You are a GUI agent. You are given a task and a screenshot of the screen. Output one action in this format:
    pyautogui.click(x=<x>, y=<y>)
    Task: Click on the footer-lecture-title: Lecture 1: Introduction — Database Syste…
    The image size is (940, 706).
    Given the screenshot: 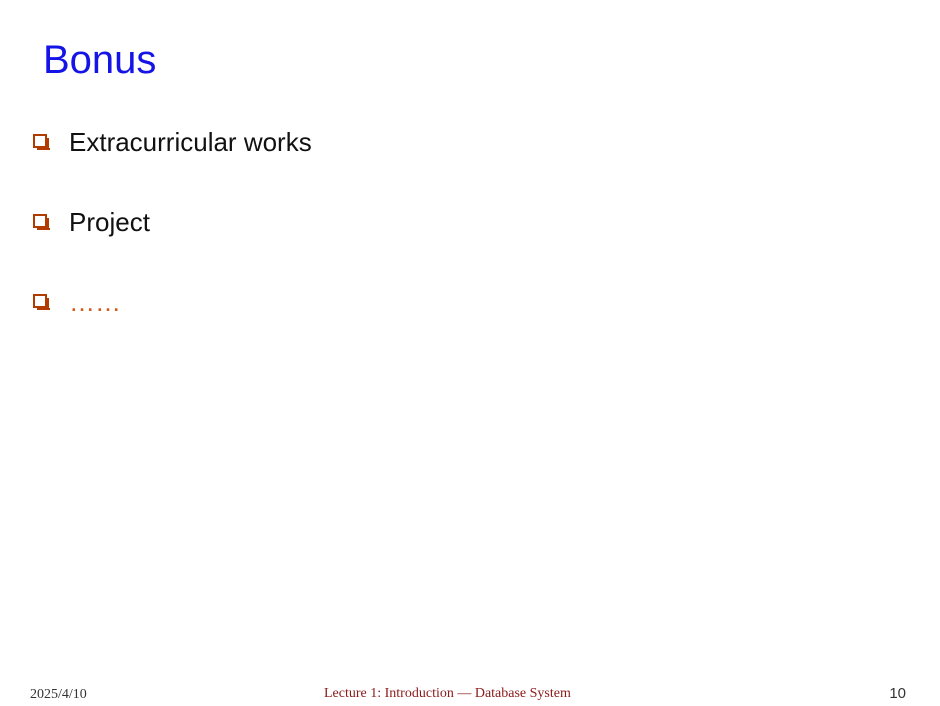 What is the action you would take?
    pyautogui.click(x=447, y=693)
    